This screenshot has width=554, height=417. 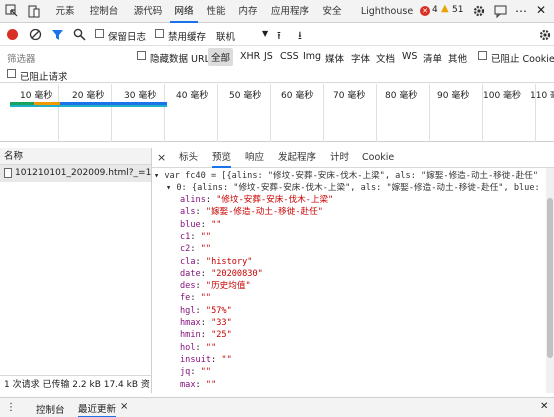 What do you see at coordinates (268, 56) in the screenshot?
I see `type-filter-js: JS` at bounding box center [268, 56].